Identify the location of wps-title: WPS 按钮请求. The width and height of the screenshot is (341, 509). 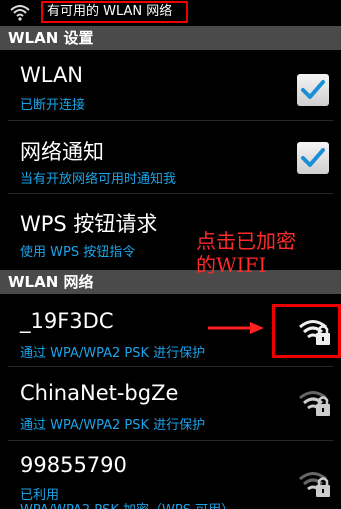
(89, 224).